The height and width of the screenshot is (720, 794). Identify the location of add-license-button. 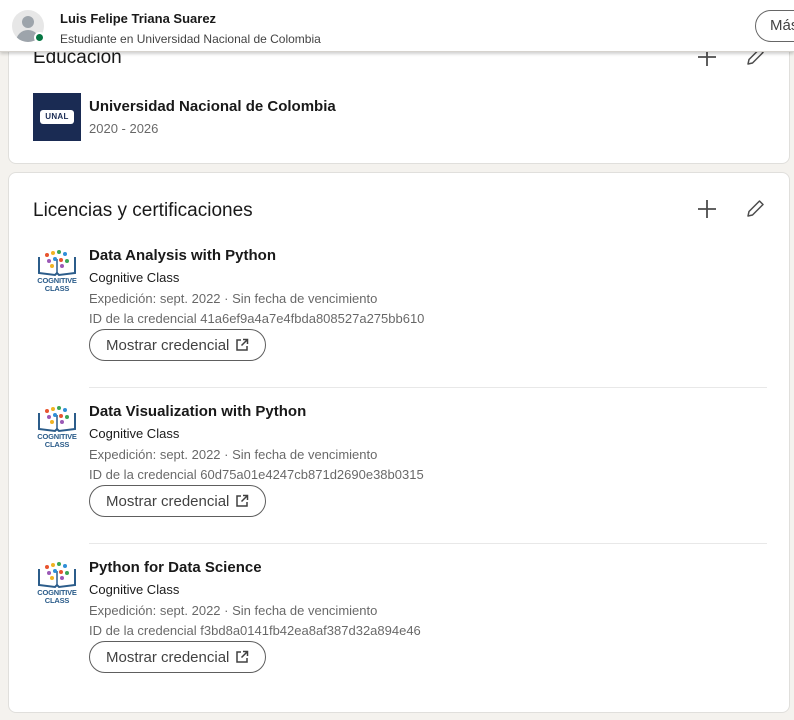
(707, 209).